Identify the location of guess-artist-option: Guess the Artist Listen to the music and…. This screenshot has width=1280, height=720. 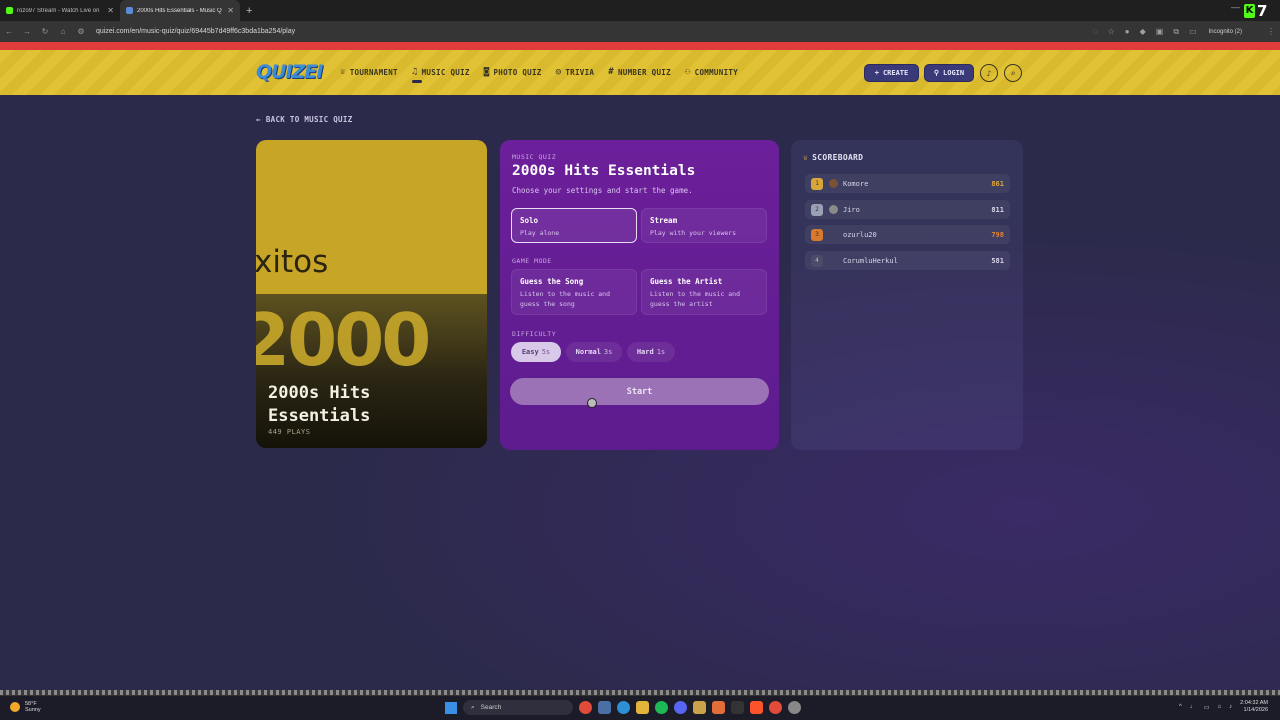
(704, 292).